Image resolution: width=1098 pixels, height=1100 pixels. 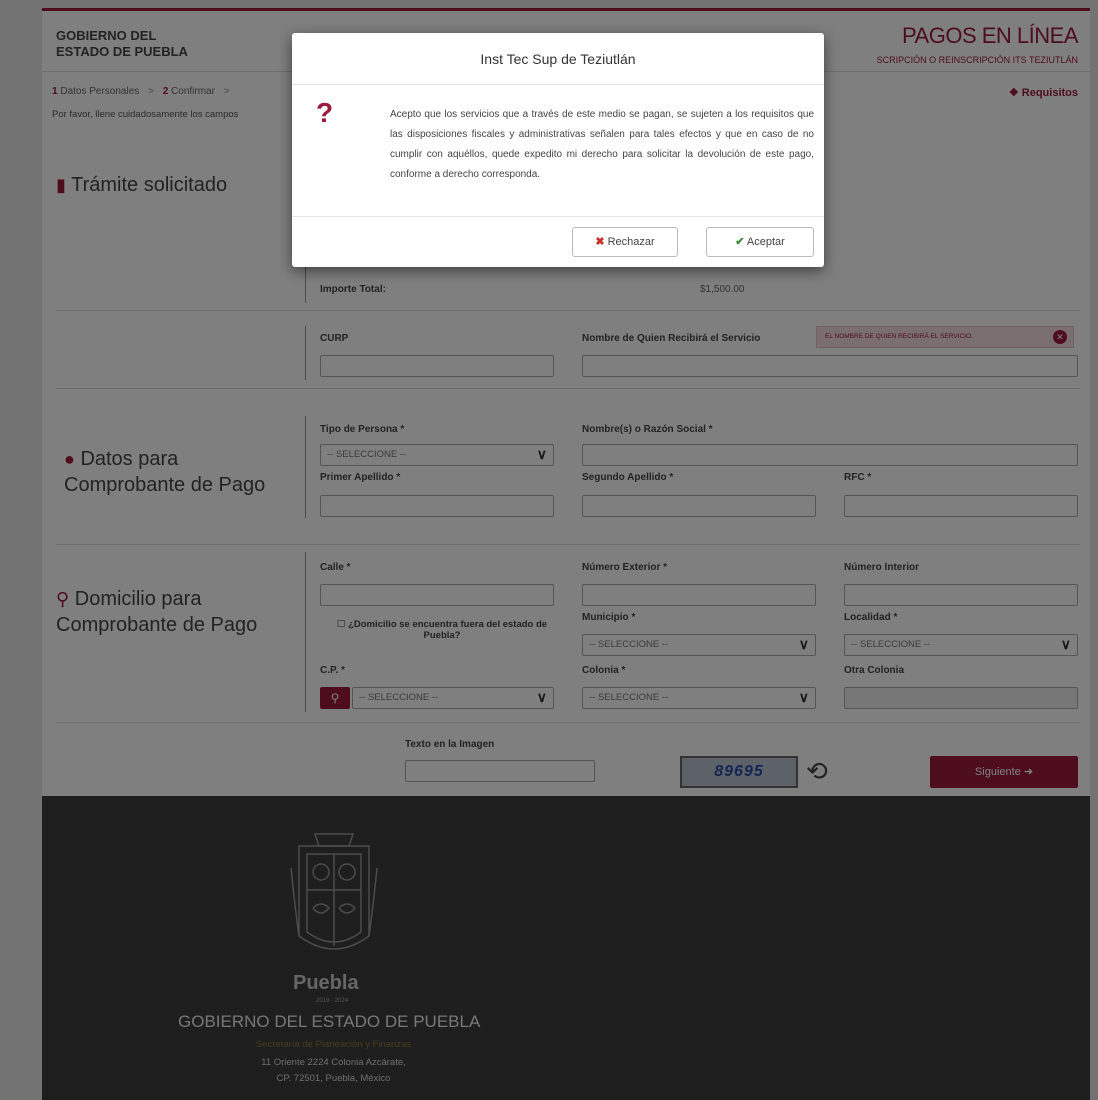 I want to click on close-icon: ✖, so click(x=600, y=242).